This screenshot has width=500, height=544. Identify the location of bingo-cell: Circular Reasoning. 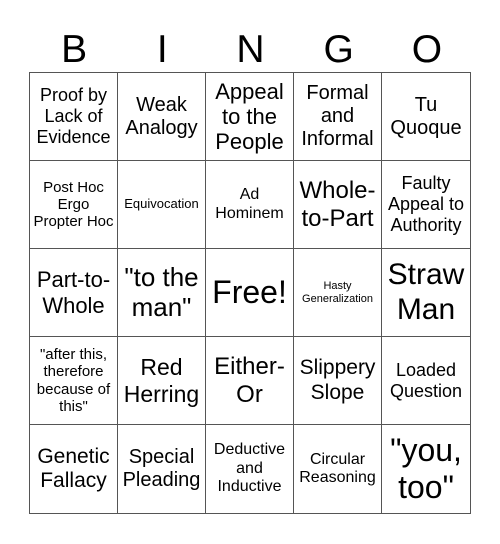
(338, 469).